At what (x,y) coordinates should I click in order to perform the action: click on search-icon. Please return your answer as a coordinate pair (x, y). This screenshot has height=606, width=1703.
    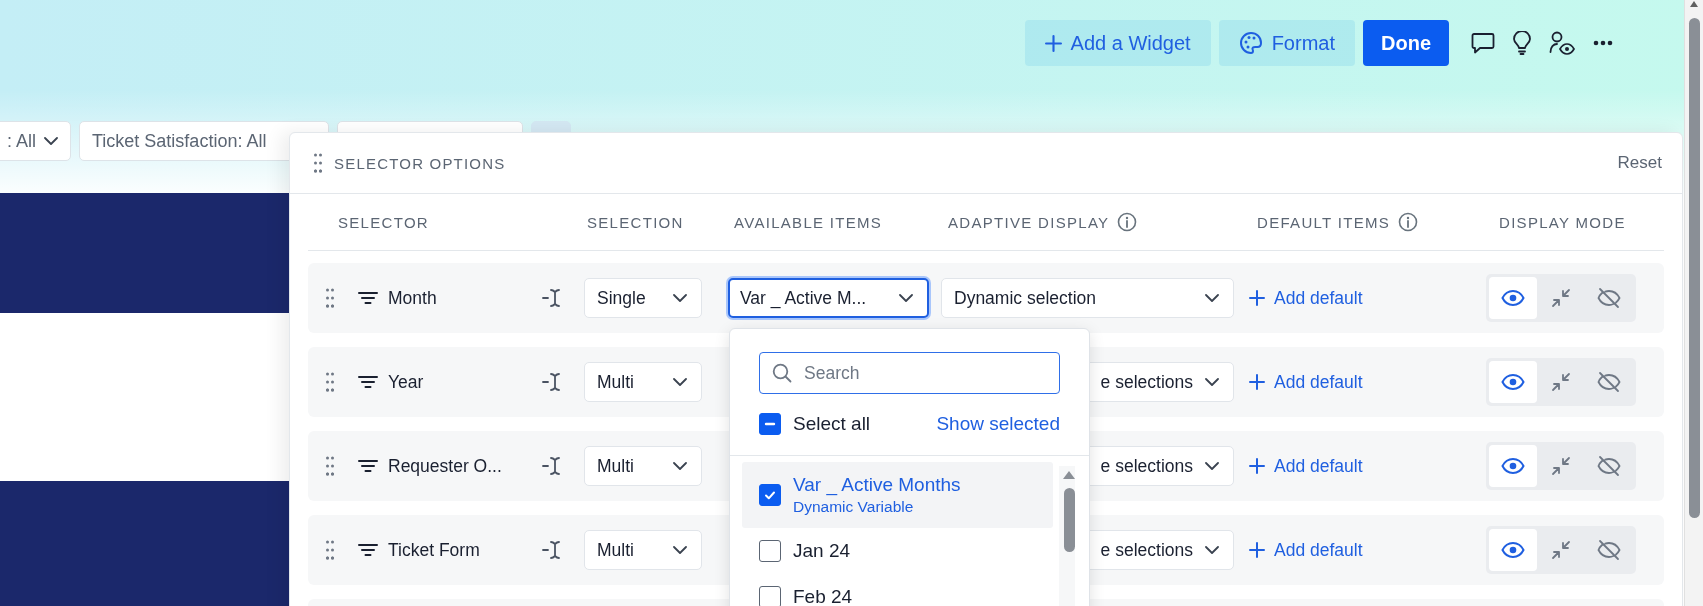
    Looking at the image, I should click on (782, 373).